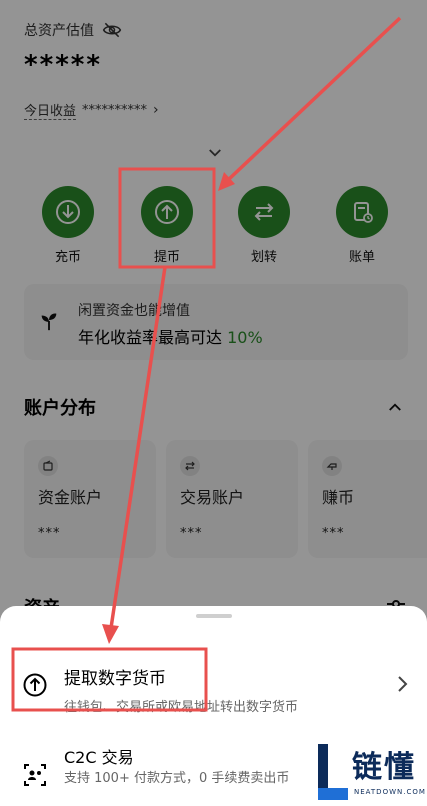  Describe the element at coordinates (390, 792) in the screenshot. I see `watermark-domain: NEATDOWN.COM` at that location.